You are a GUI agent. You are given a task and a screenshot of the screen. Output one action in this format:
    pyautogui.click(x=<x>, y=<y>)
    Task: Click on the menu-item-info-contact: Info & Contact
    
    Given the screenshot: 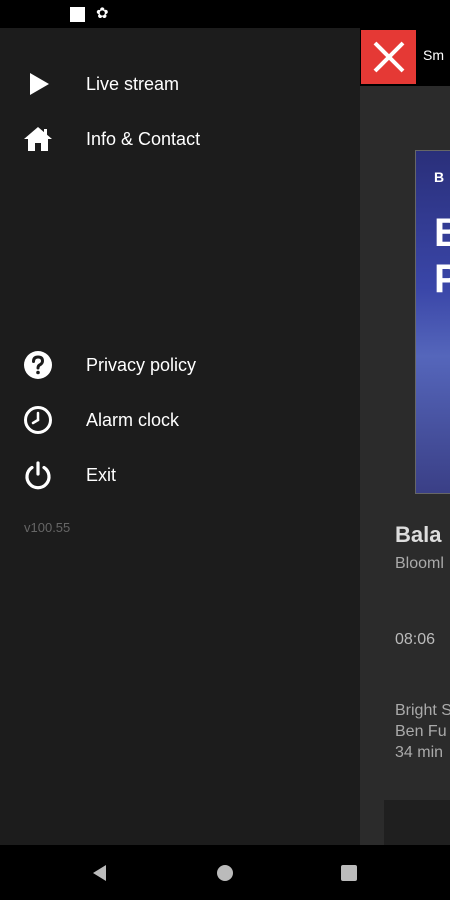 What is the action you would take?
    pyautogui.click(x=180, y=139)
    